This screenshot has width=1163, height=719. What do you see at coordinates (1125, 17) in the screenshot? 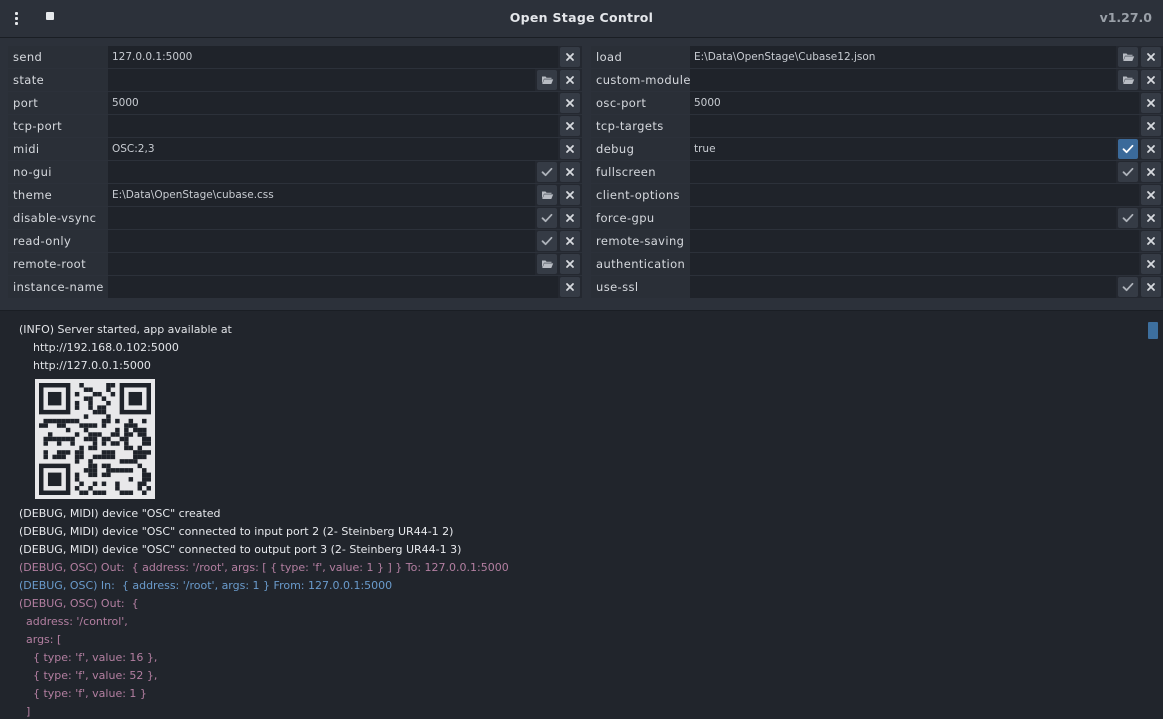
I see `app-version: v1.27.0` at bounding box center [1125, 17].